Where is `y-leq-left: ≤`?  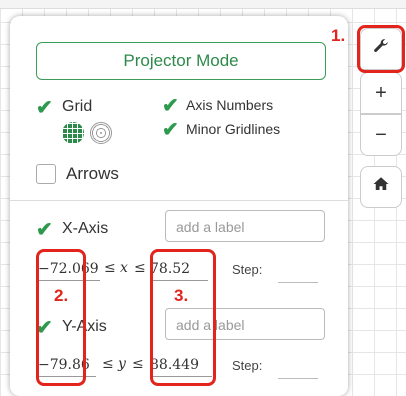
y-leq-left: ≤ is located at coordinates (108, 364).